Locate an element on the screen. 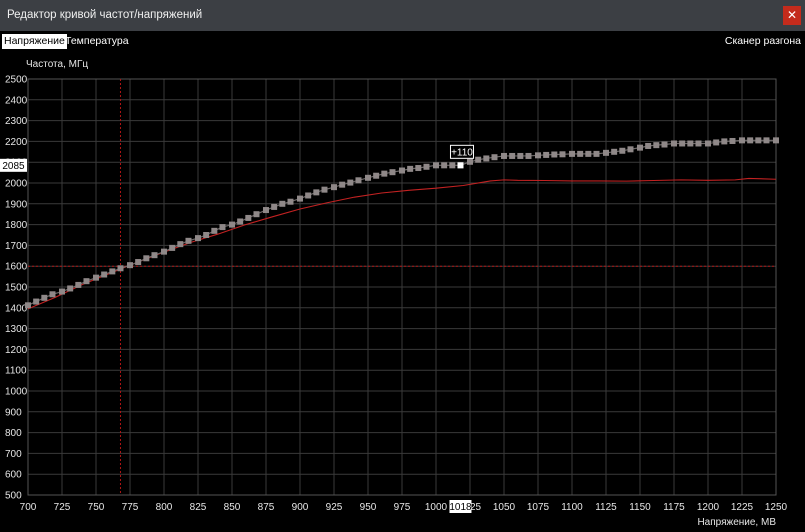  x-tick-label: 700 is located at coordinates (28, 507).